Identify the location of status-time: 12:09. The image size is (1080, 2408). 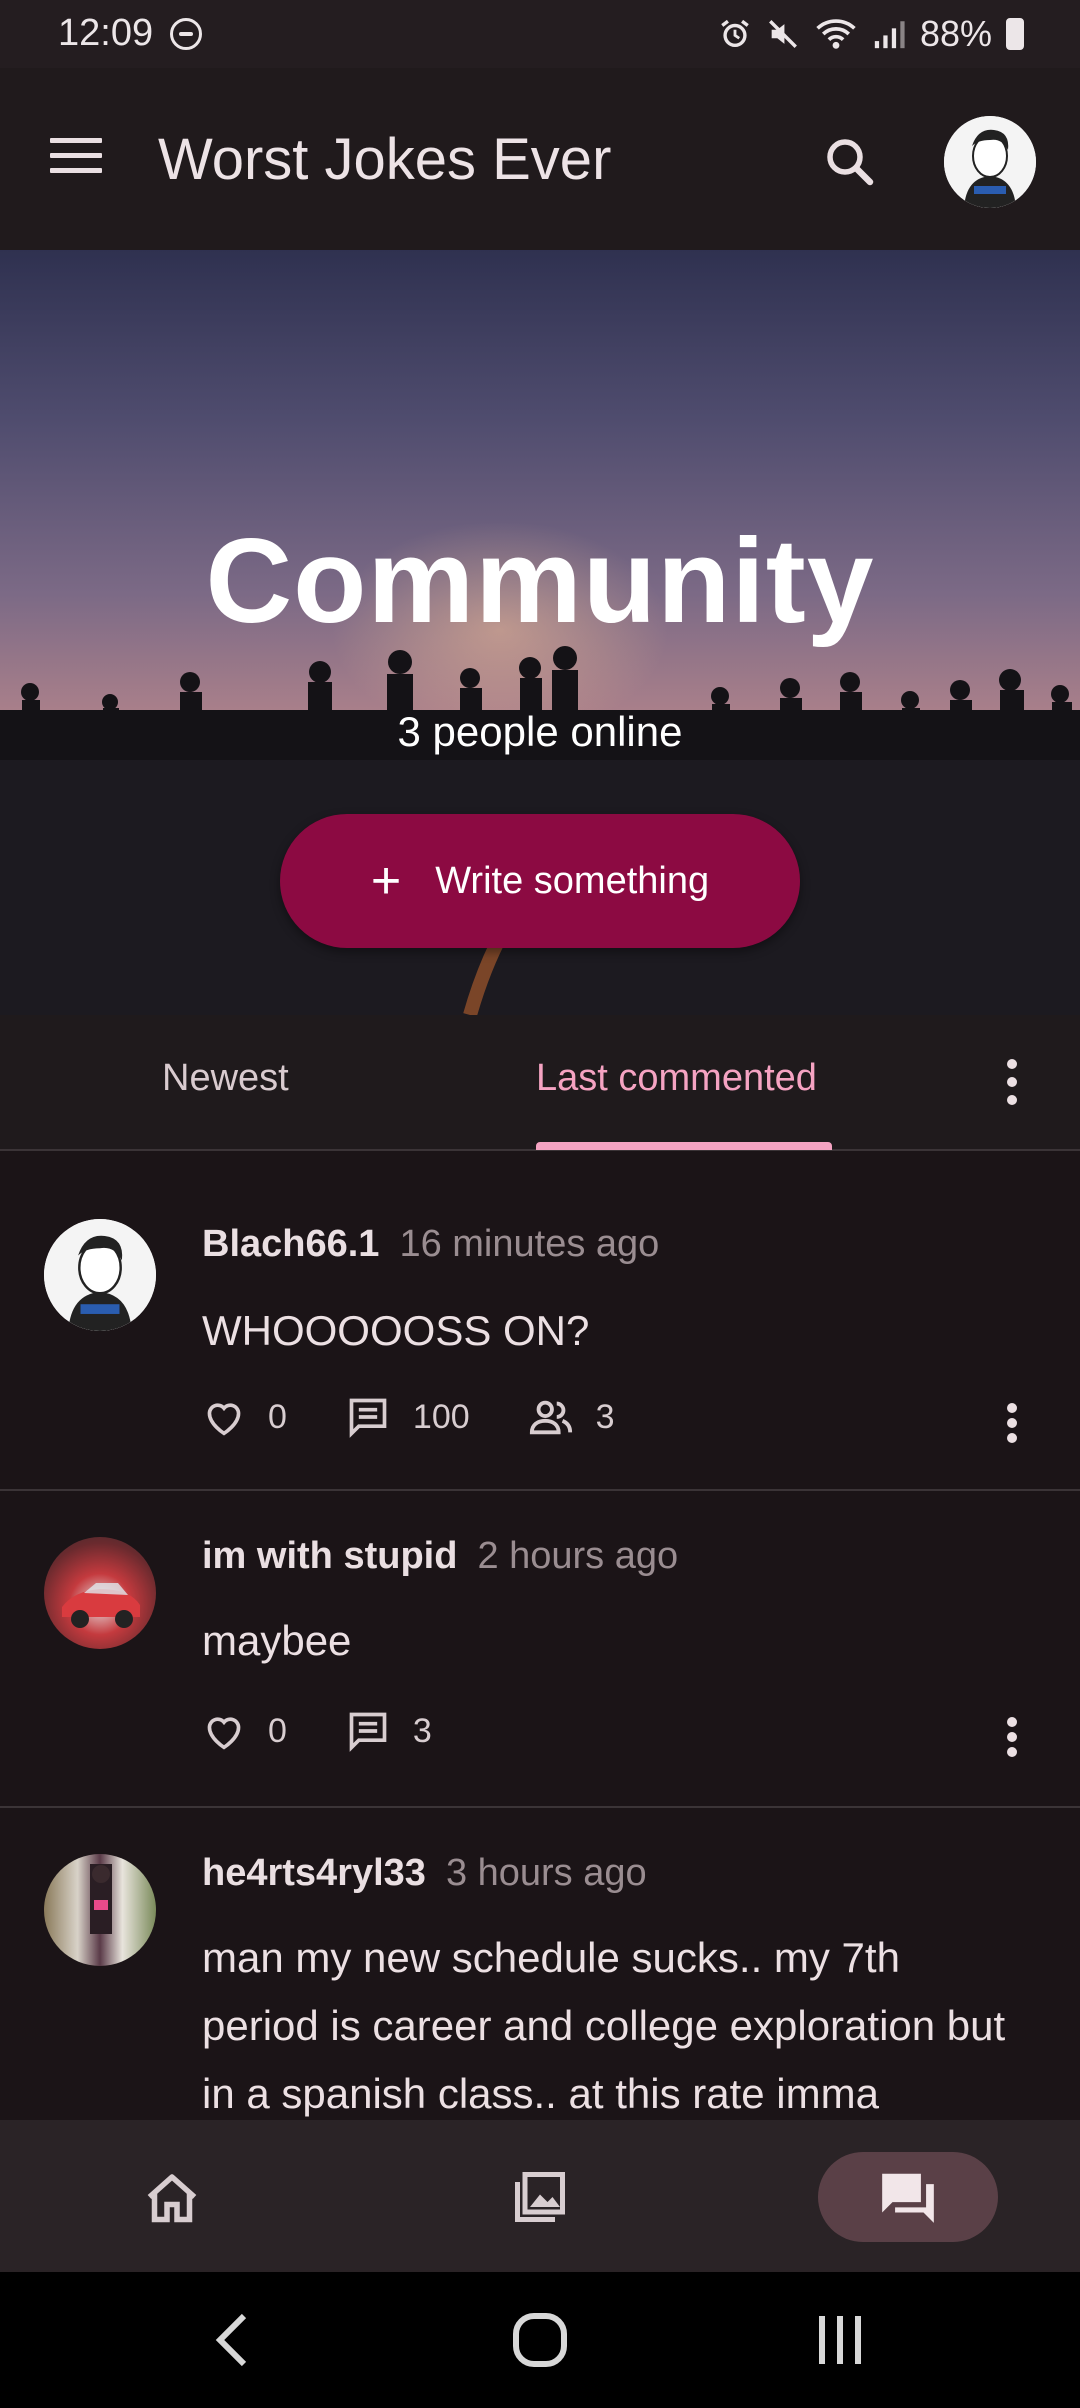
(106, 33).